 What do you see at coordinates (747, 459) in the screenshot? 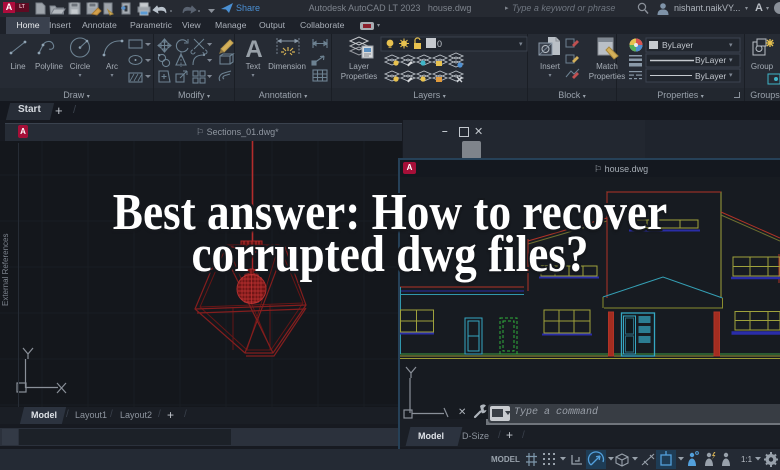
I see `svg-text: 1:1` at bounding box center [747, 459].